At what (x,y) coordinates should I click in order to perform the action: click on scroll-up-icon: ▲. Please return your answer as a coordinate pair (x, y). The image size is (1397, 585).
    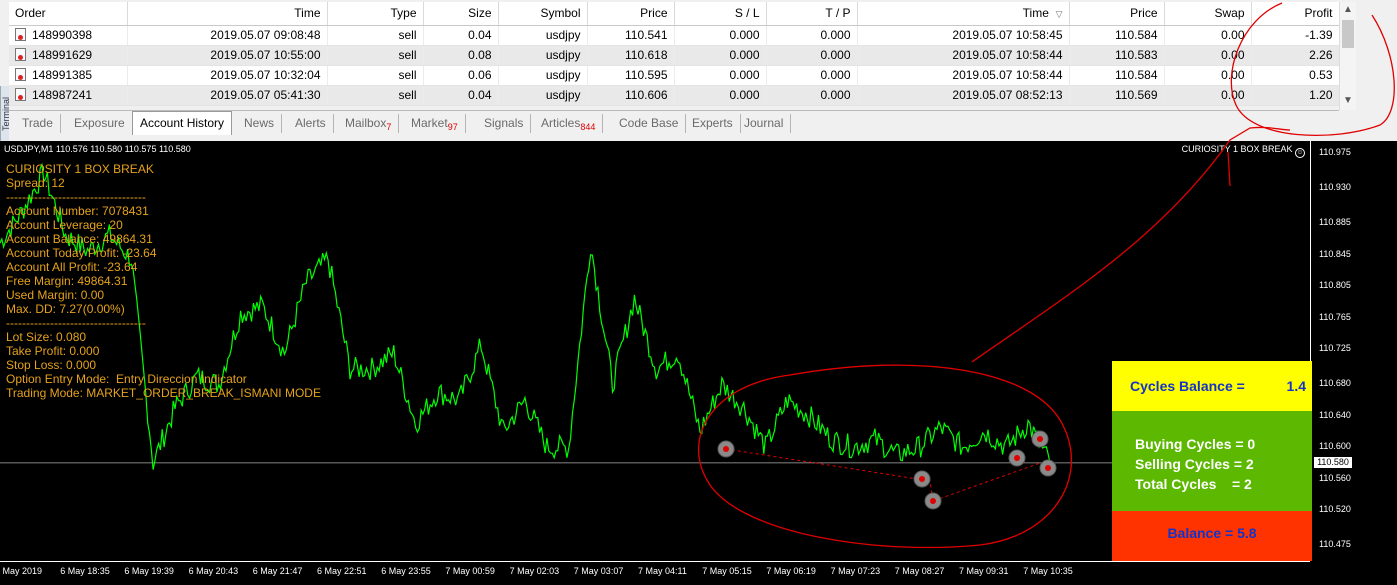
    Looking at the image, I should click on (1348, 9).